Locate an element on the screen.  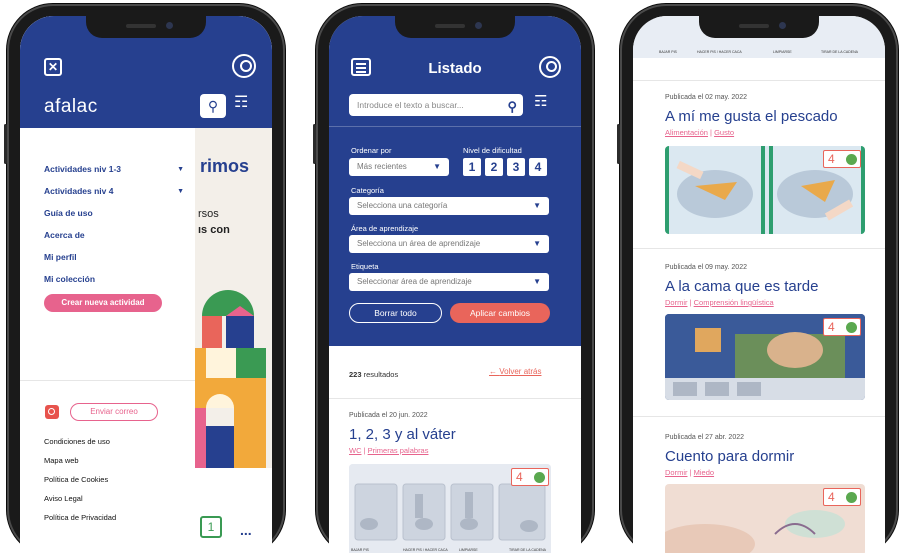
footer-link-aviso: Aviso Legal is located at coordinates (80, 503).